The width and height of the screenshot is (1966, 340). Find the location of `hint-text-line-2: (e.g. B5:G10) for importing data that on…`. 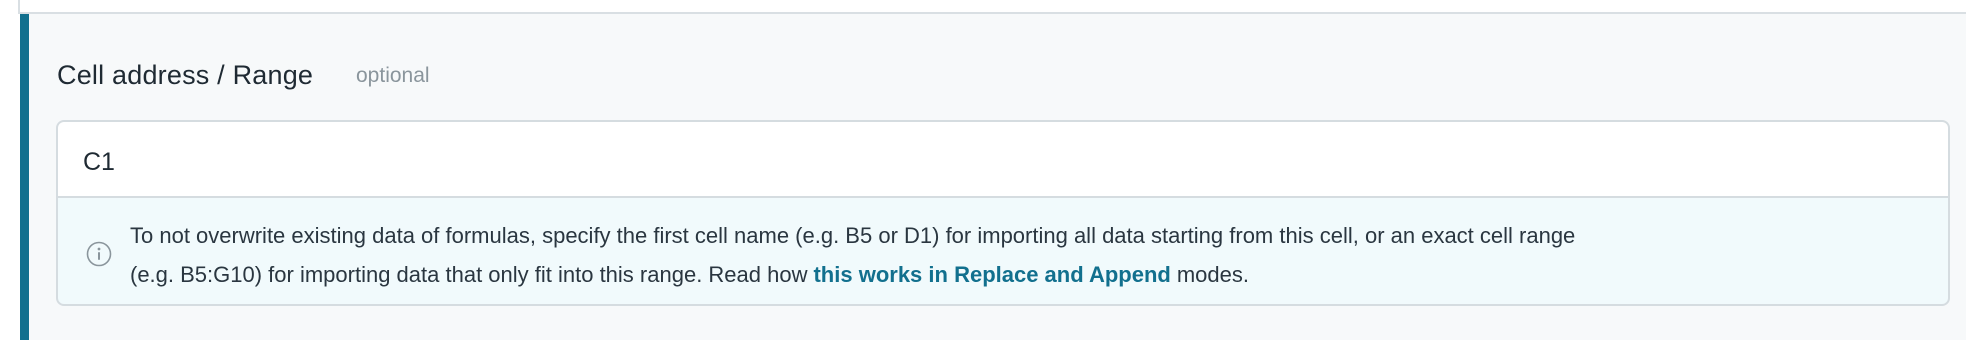

hint-text-line-2: (e.g. B5:G10) for importing data that on… is located at coordinates (689, 275).